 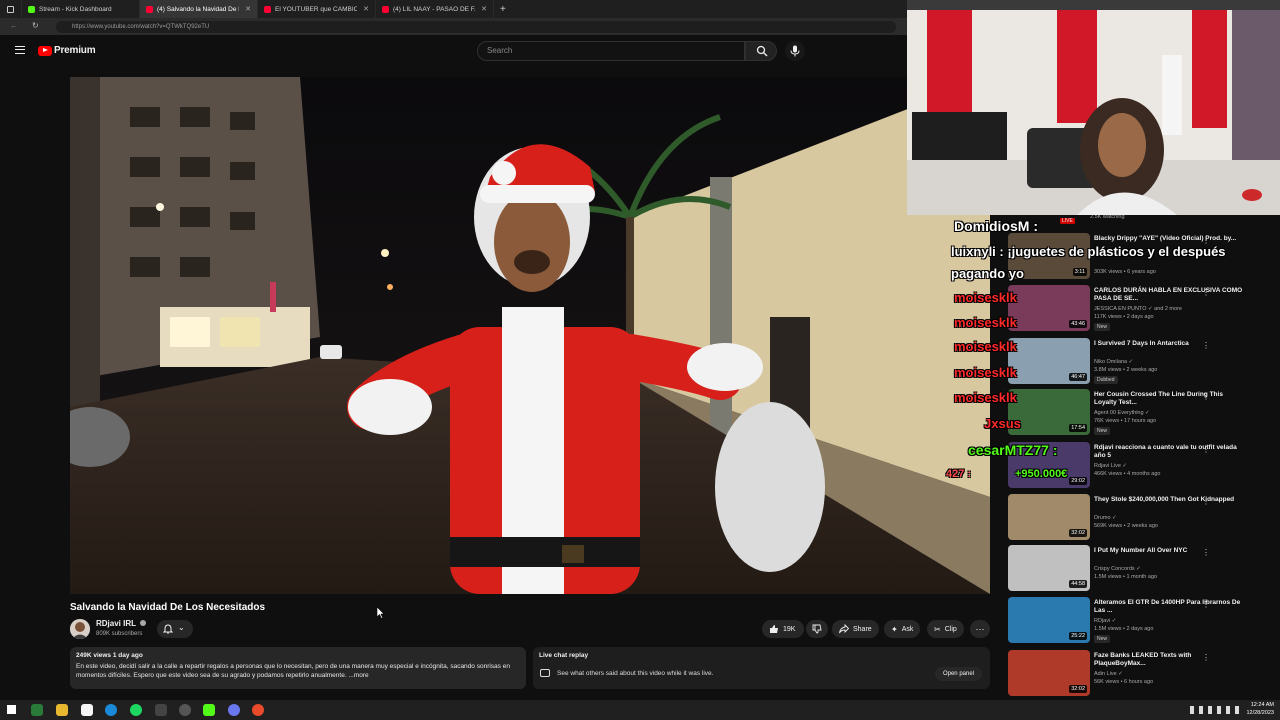 I want to click on task-view-icon, so click(x=37, y=710).